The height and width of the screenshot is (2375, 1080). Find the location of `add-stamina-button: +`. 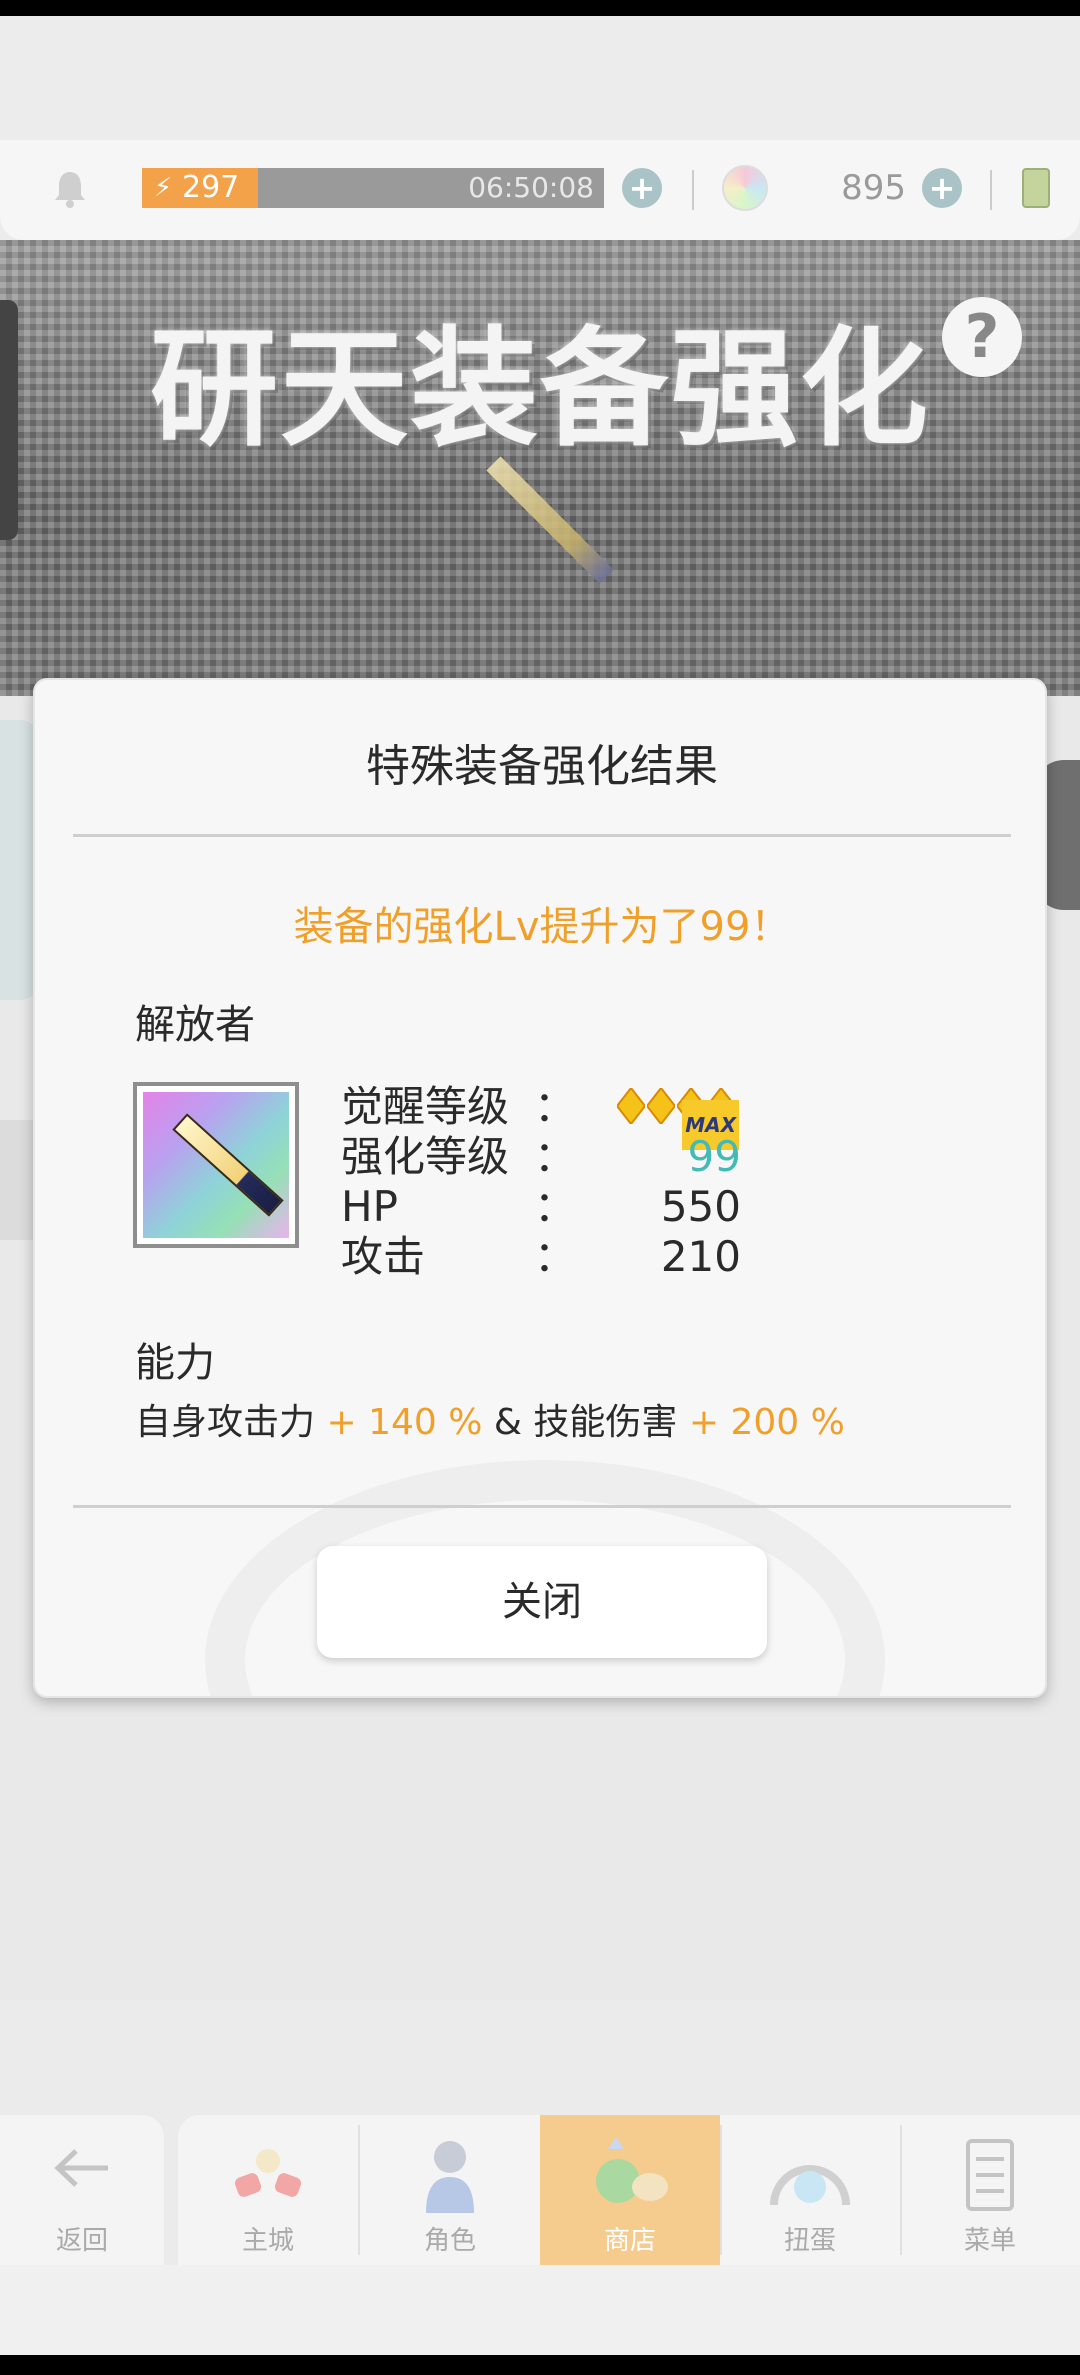

add-stamina-button: + is located at coordinates (642, 188).